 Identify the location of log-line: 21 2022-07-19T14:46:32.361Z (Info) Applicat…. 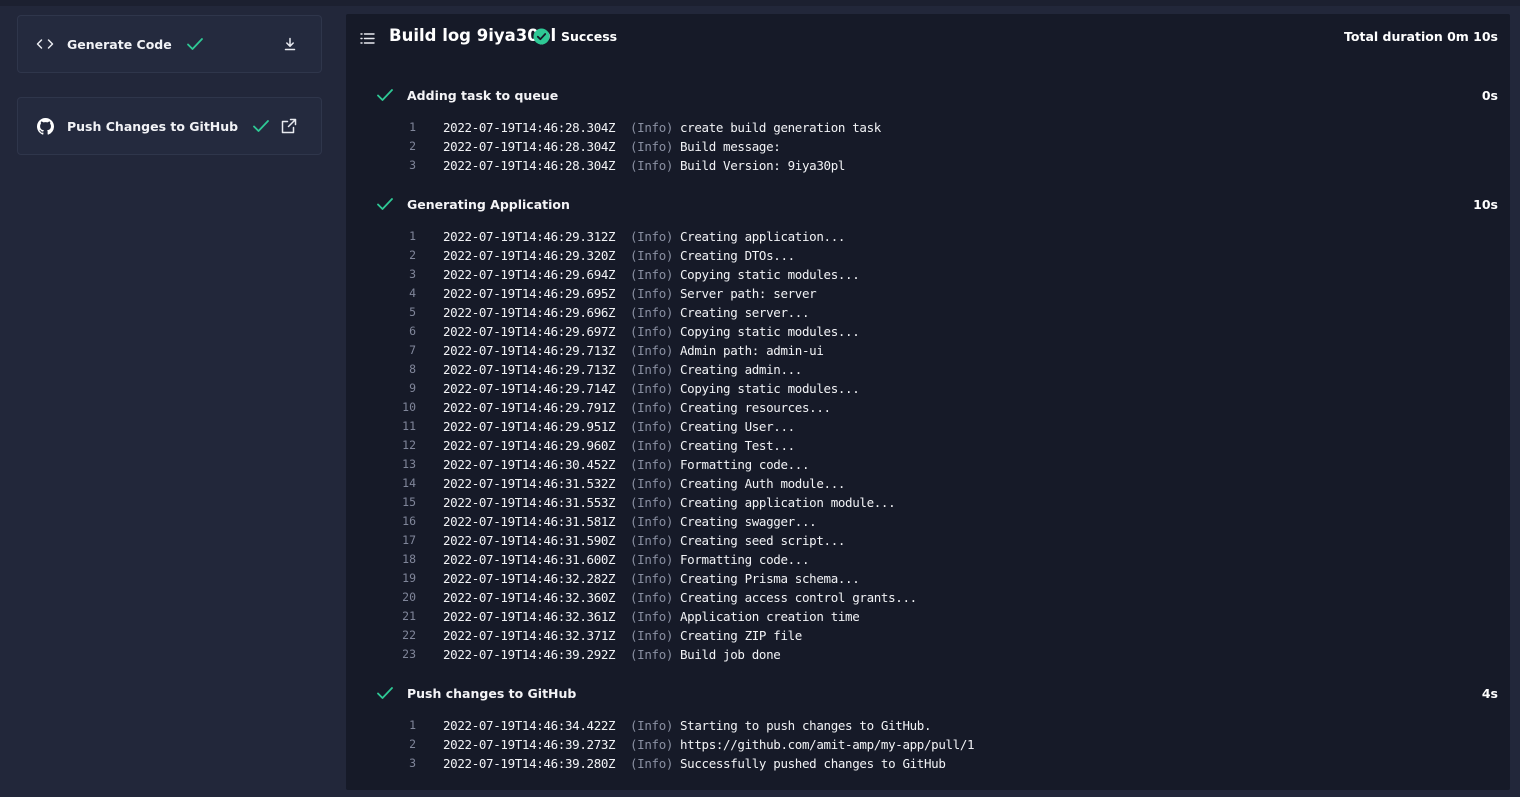
(928, 616).